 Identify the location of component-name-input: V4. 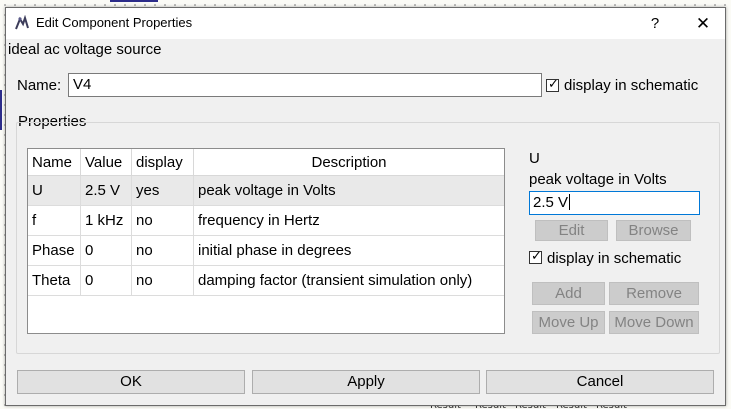
(305, 85).